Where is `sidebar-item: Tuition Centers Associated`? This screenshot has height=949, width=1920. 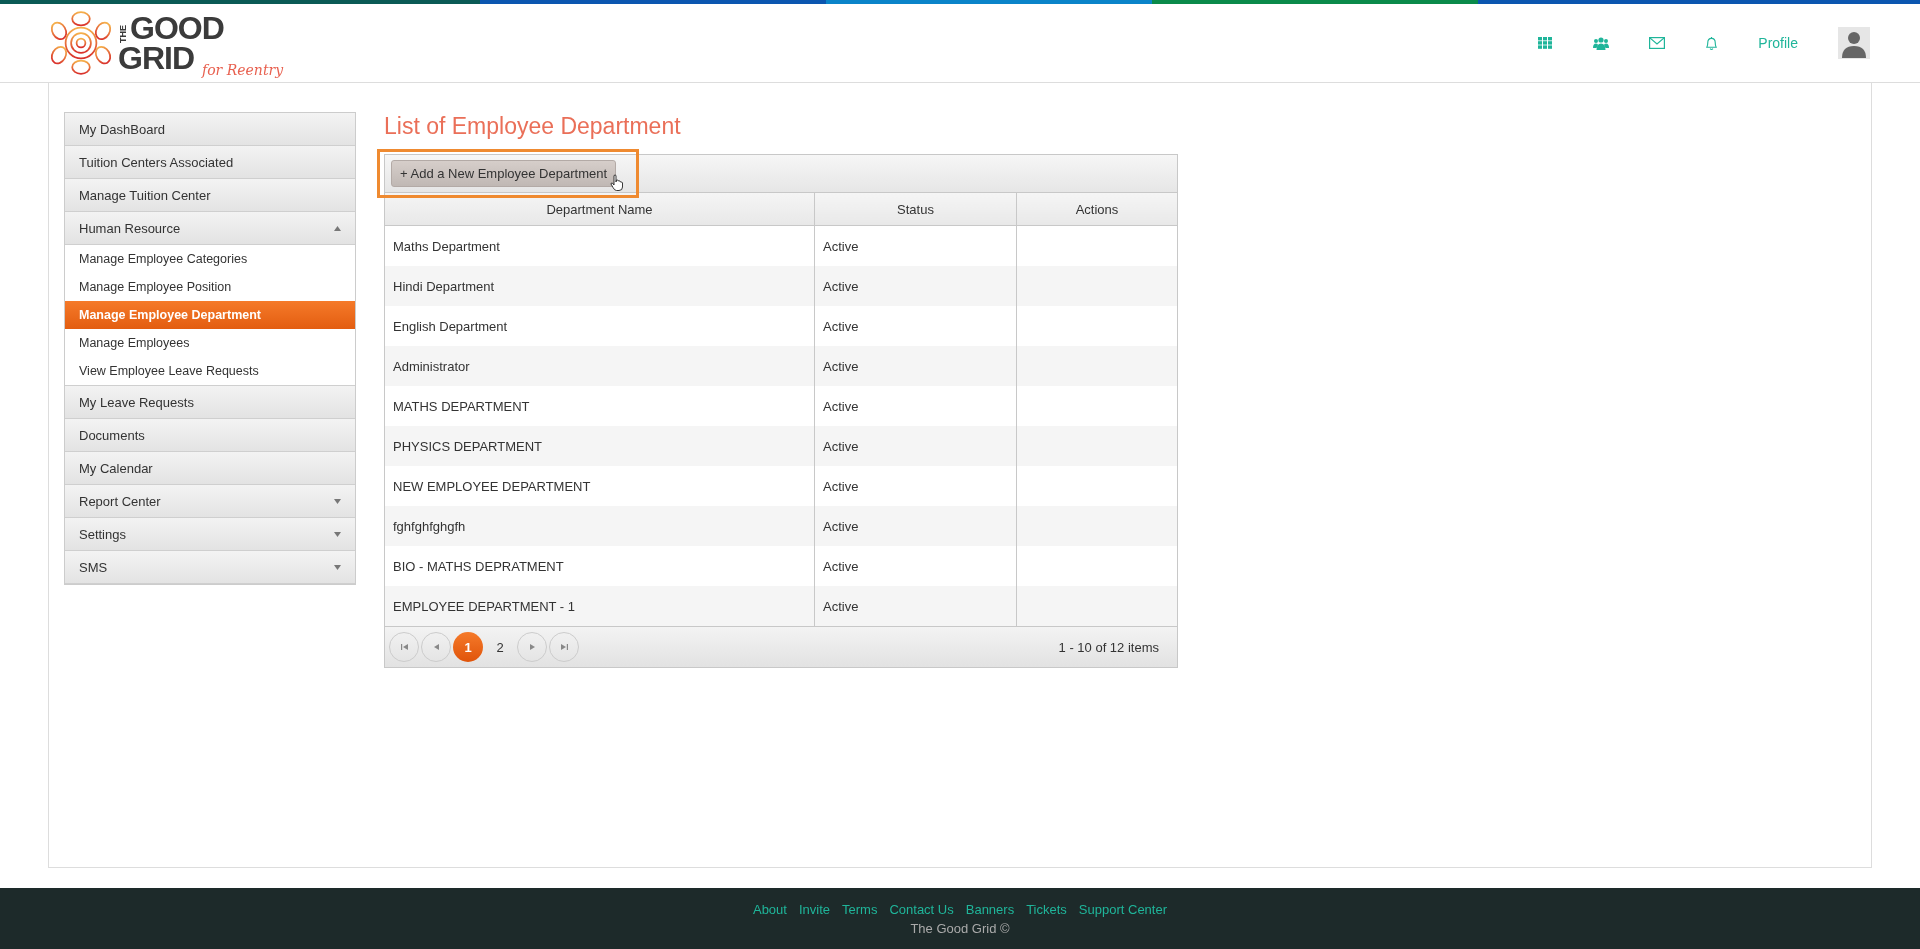
sidebar-item: Tuition Centers Associated is located at coordinates (210, 162).